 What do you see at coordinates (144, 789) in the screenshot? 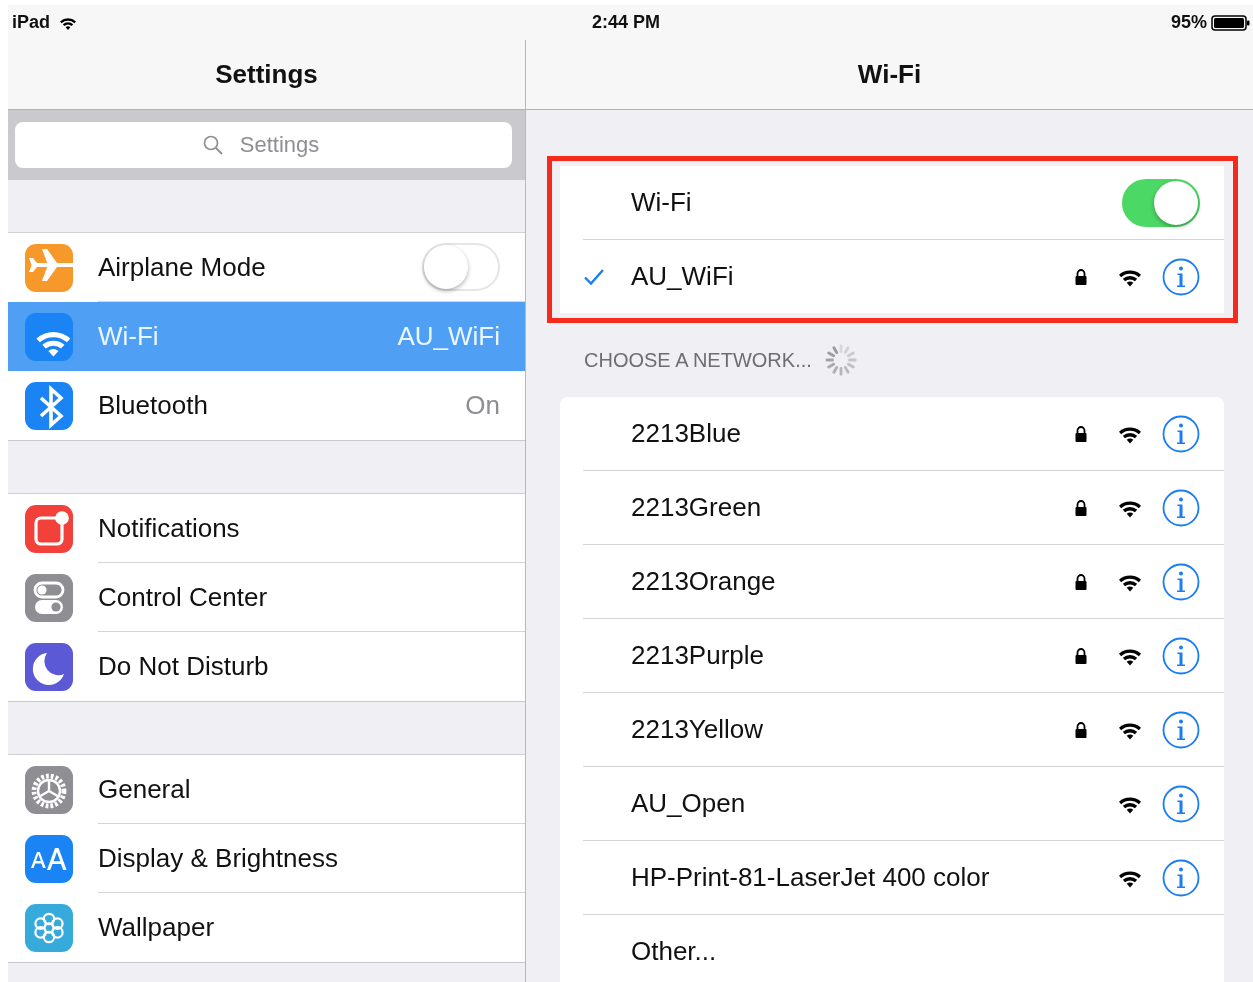
I see `item-label: General` at bounding box center [144, 789].